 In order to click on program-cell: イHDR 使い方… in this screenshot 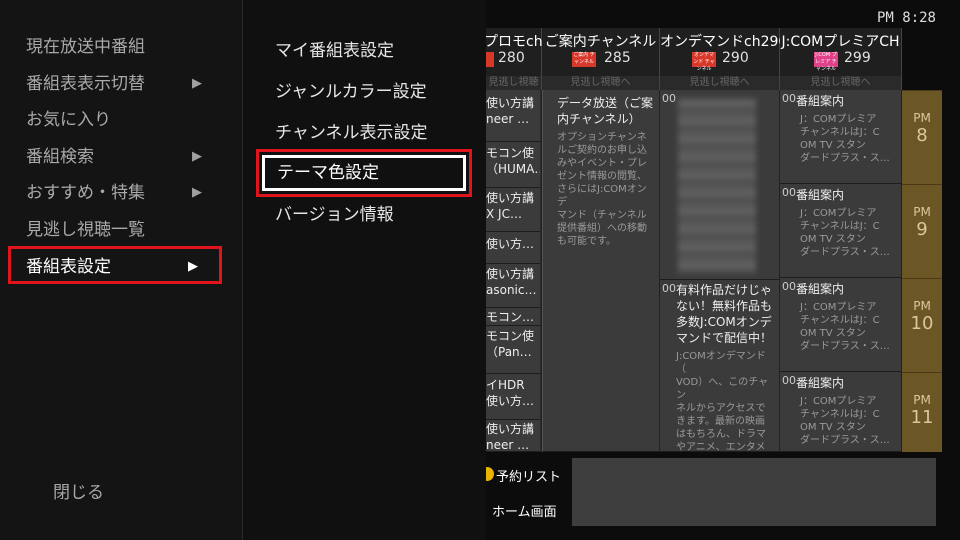, I will do `click(513, 397)`.